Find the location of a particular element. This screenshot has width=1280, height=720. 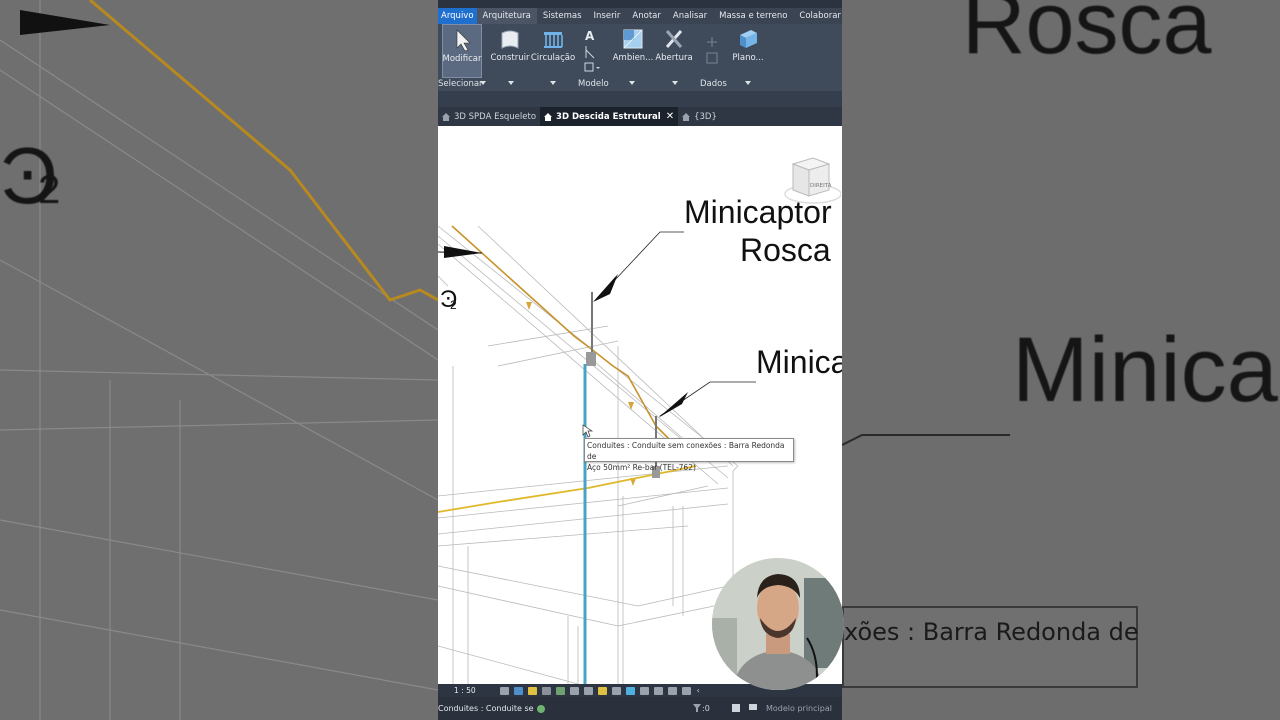

title-bar is located at coordinates (640, 4).